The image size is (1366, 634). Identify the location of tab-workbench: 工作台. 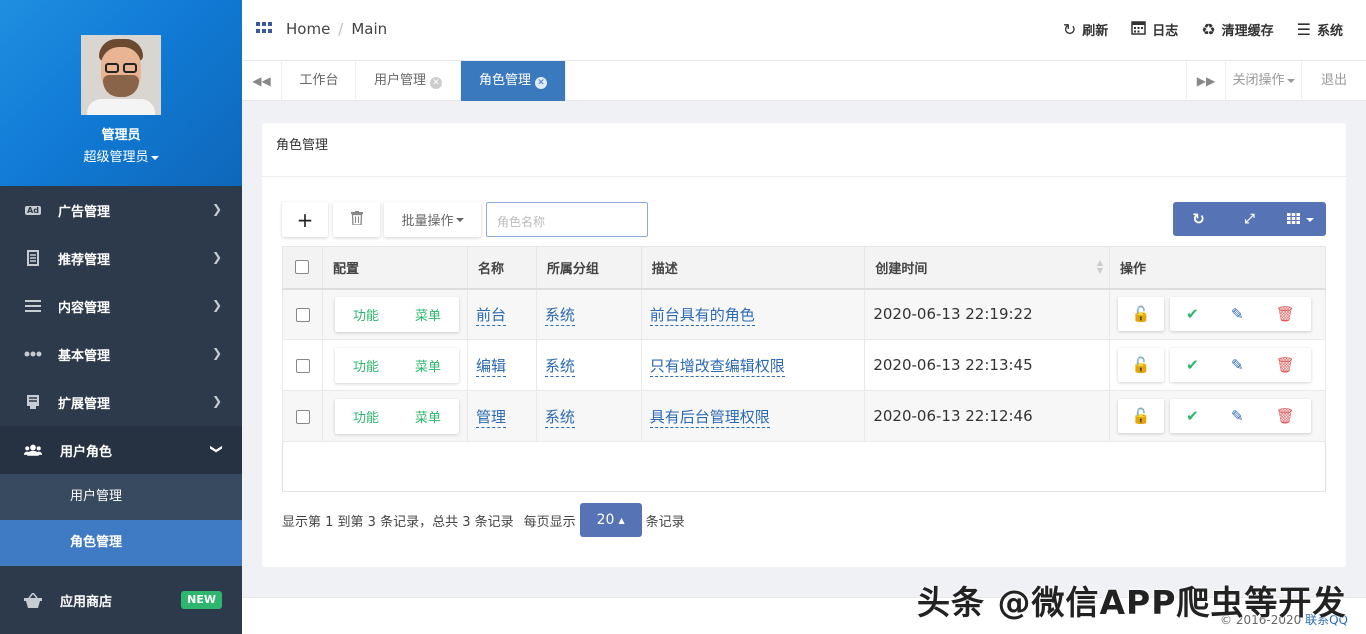
(319, 81).